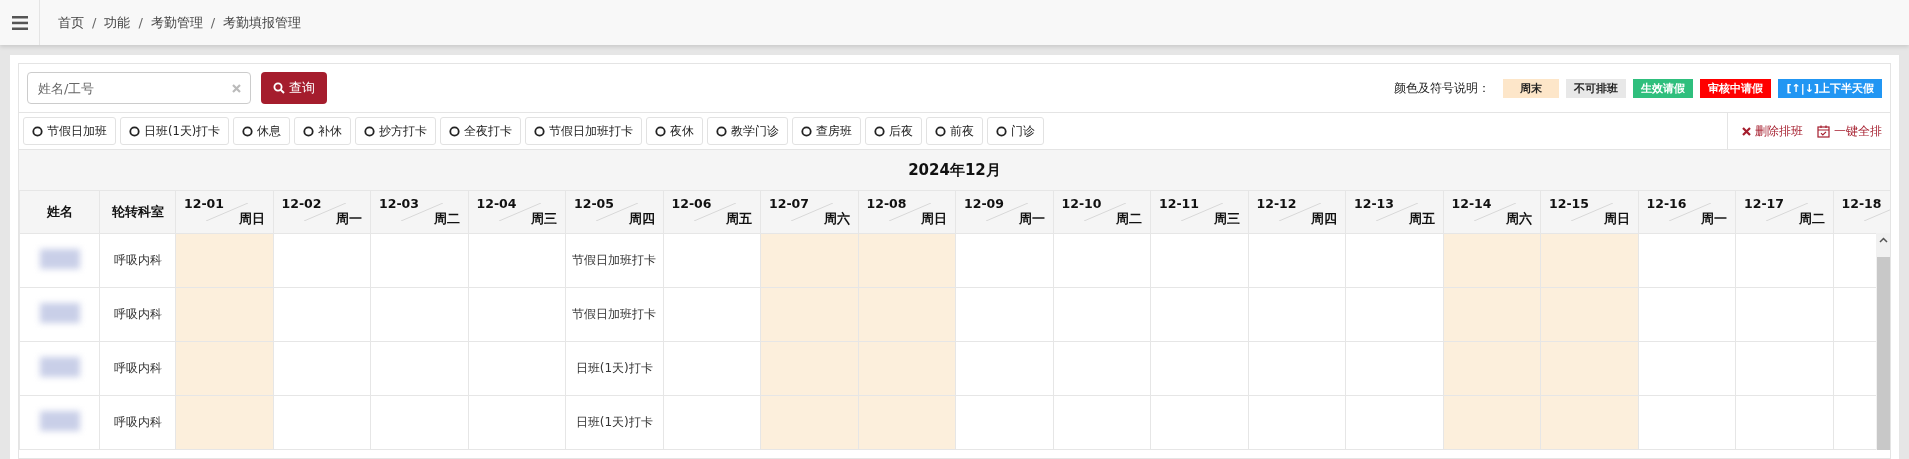 Image resolution: width=1909 pixels, height=459 pixels. Describe the element at coordinates (323, 131) in the screenshot. I see `shift-option: 补休` at that location.